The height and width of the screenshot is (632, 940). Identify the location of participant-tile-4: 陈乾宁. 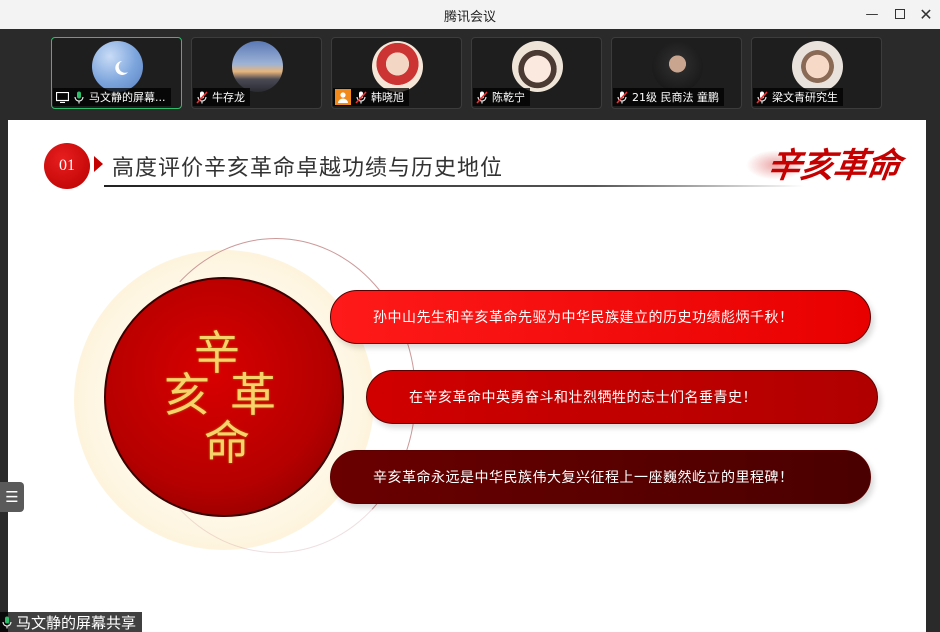
(536, 73).